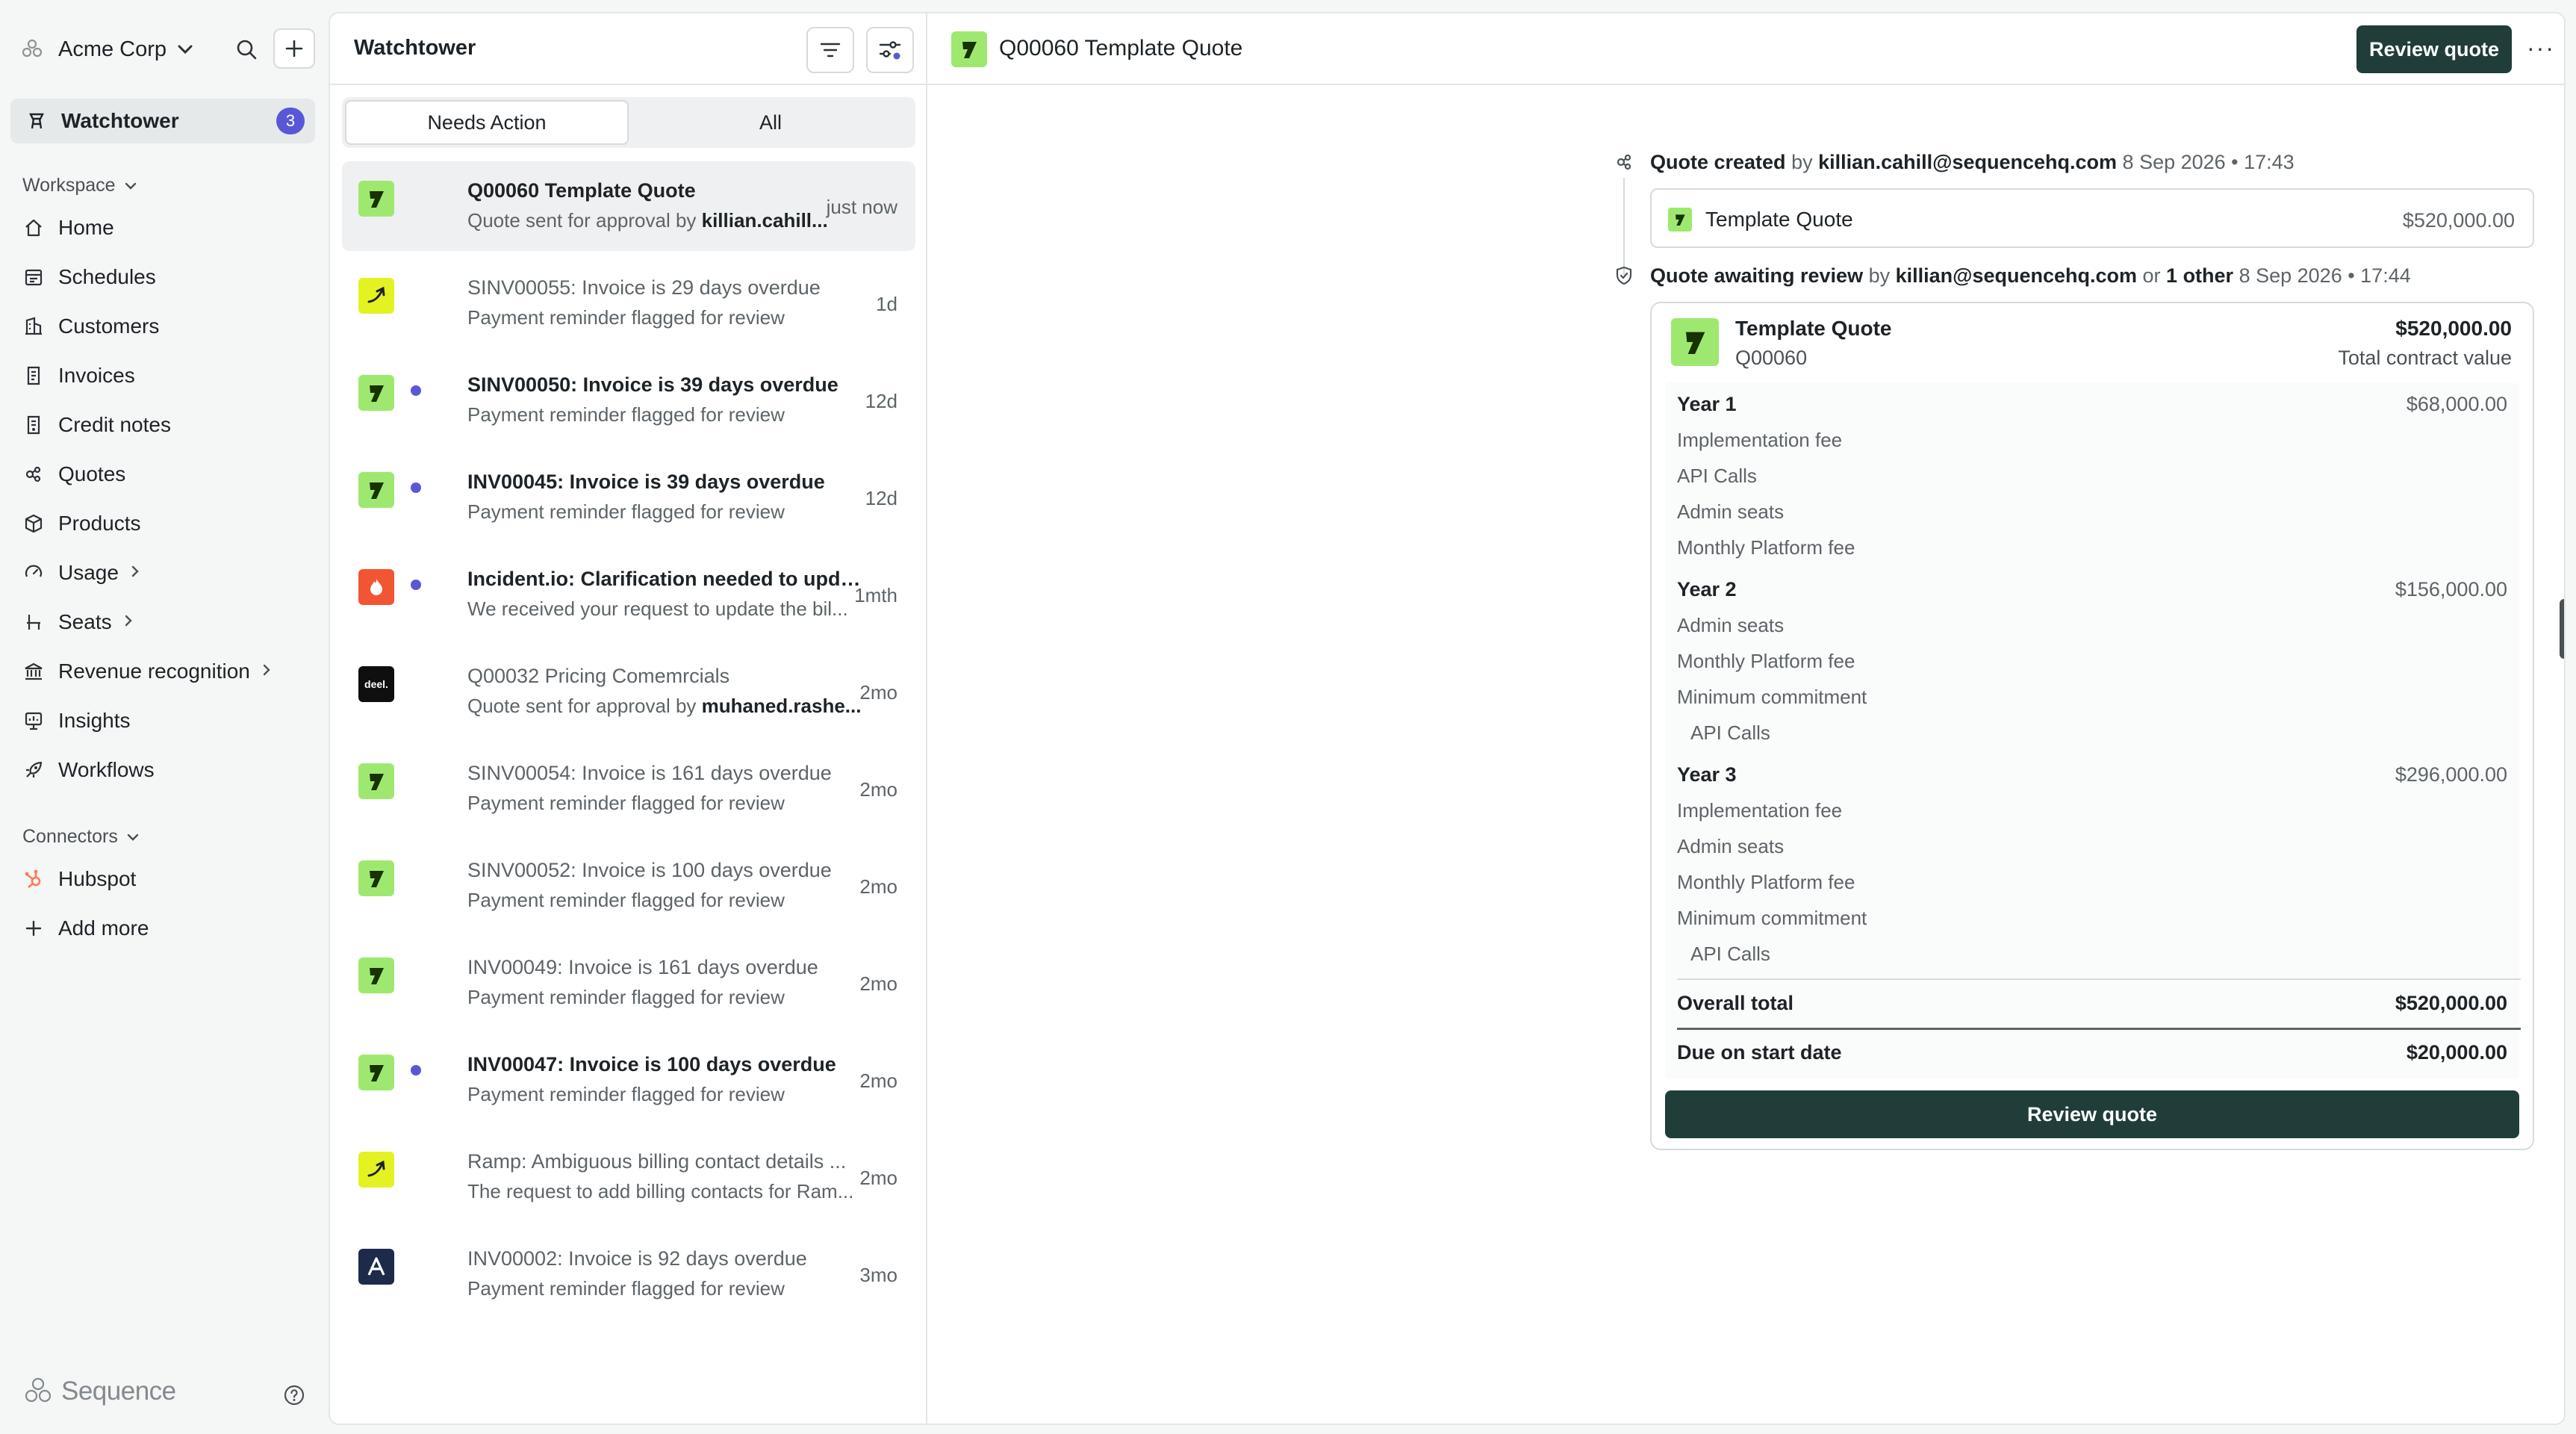 Image resolution: width=2576 pixels, height=1434 pixels. I want to click on list-item-time: 12d, so click(881, 498).